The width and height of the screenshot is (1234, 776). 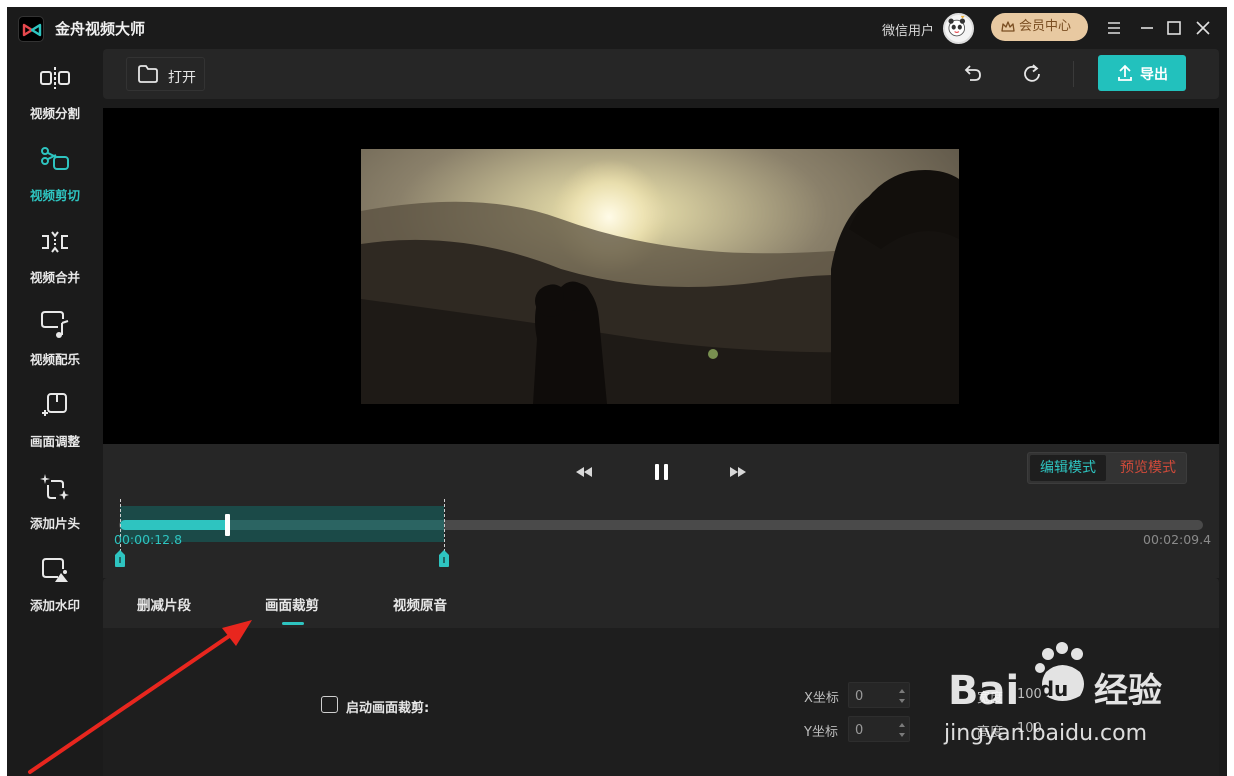 What do you see at coordinates (54, 523) in the screenshot?
I see `sidebar-item-label: 添加片头` at bounding box center [54, 523].